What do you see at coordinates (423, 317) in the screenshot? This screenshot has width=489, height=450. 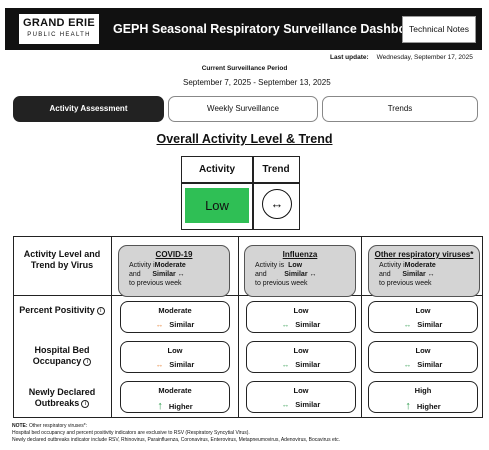 I see `cell-other-positivity: Low ↔ Similar` at bounding box center [423, 317].